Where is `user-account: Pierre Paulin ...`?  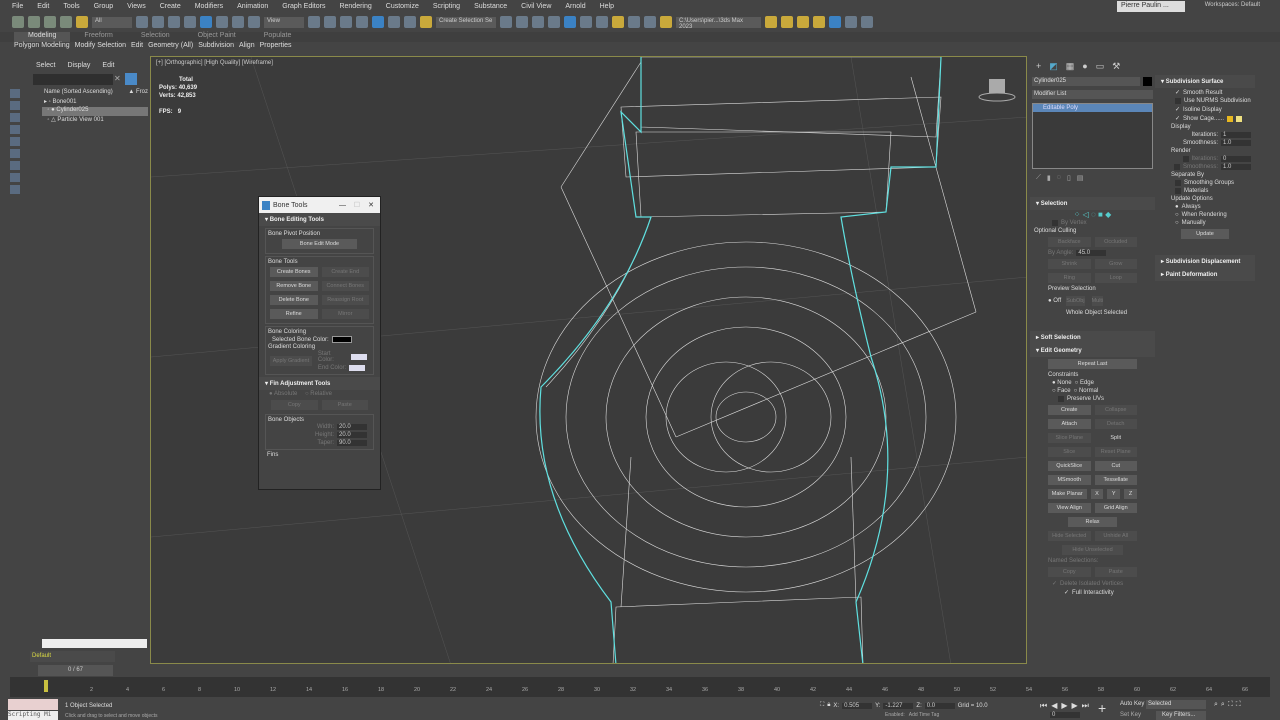 user-account: Pierre Paulin ... is located at coordinates (1151, 6).